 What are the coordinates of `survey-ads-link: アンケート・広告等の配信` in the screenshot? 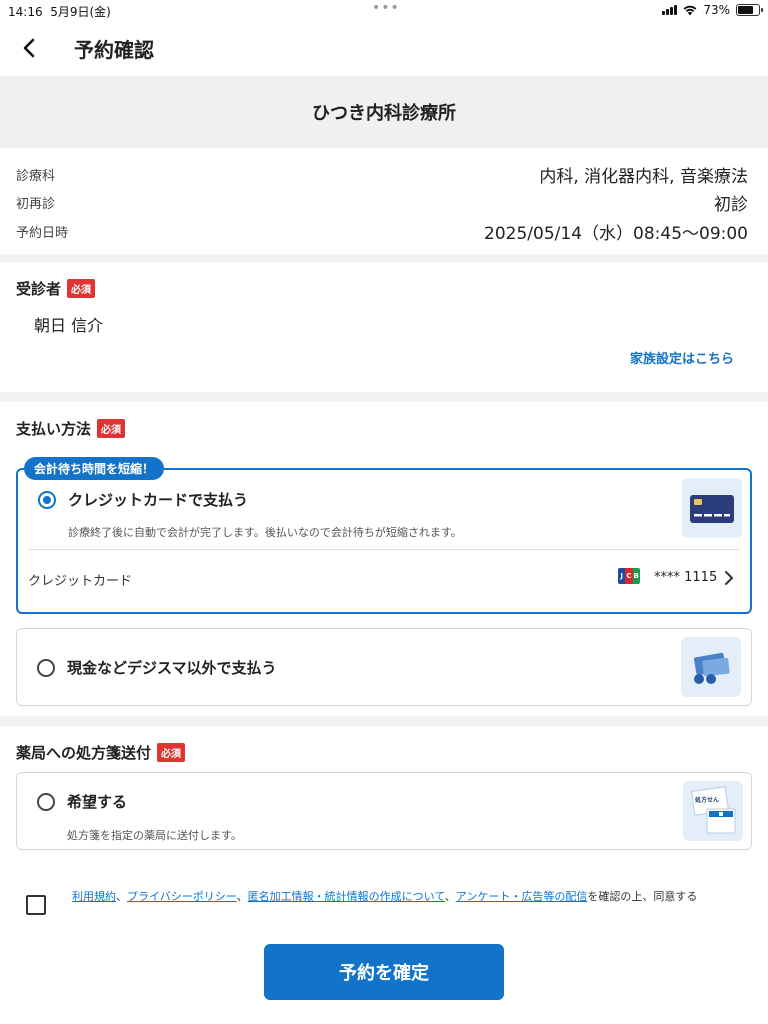 It's located at (522, 896).